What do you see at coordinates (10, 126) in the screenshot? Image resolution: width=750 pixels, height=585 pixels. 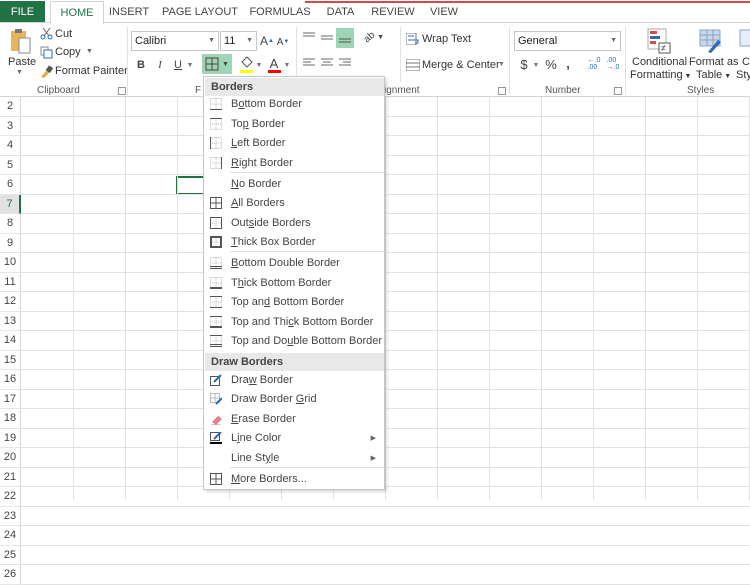 I see `row-header: 3` at bounding box center [10, 126].